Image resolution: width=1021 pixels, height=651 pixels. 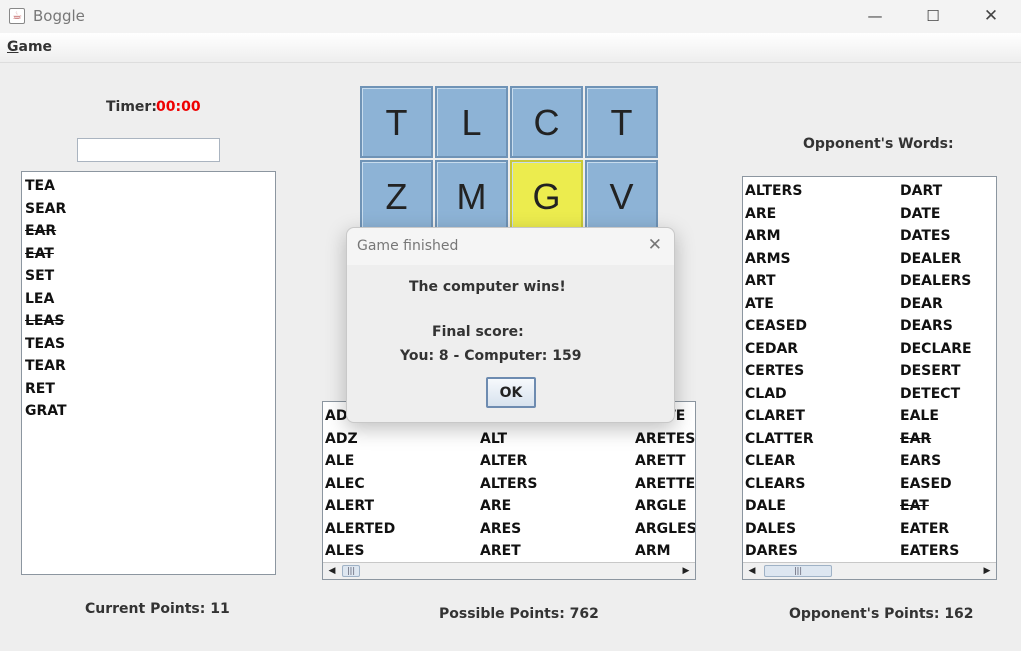 I want to click on possible-word-item: ARET, so click(x=500, y=551).